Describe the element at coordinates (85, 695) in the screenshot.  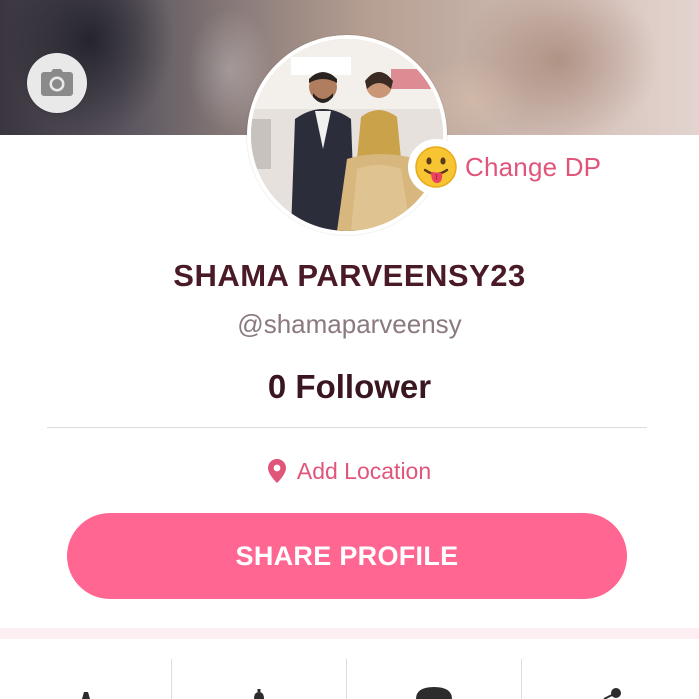
I see `tab-1-icon` at that location.